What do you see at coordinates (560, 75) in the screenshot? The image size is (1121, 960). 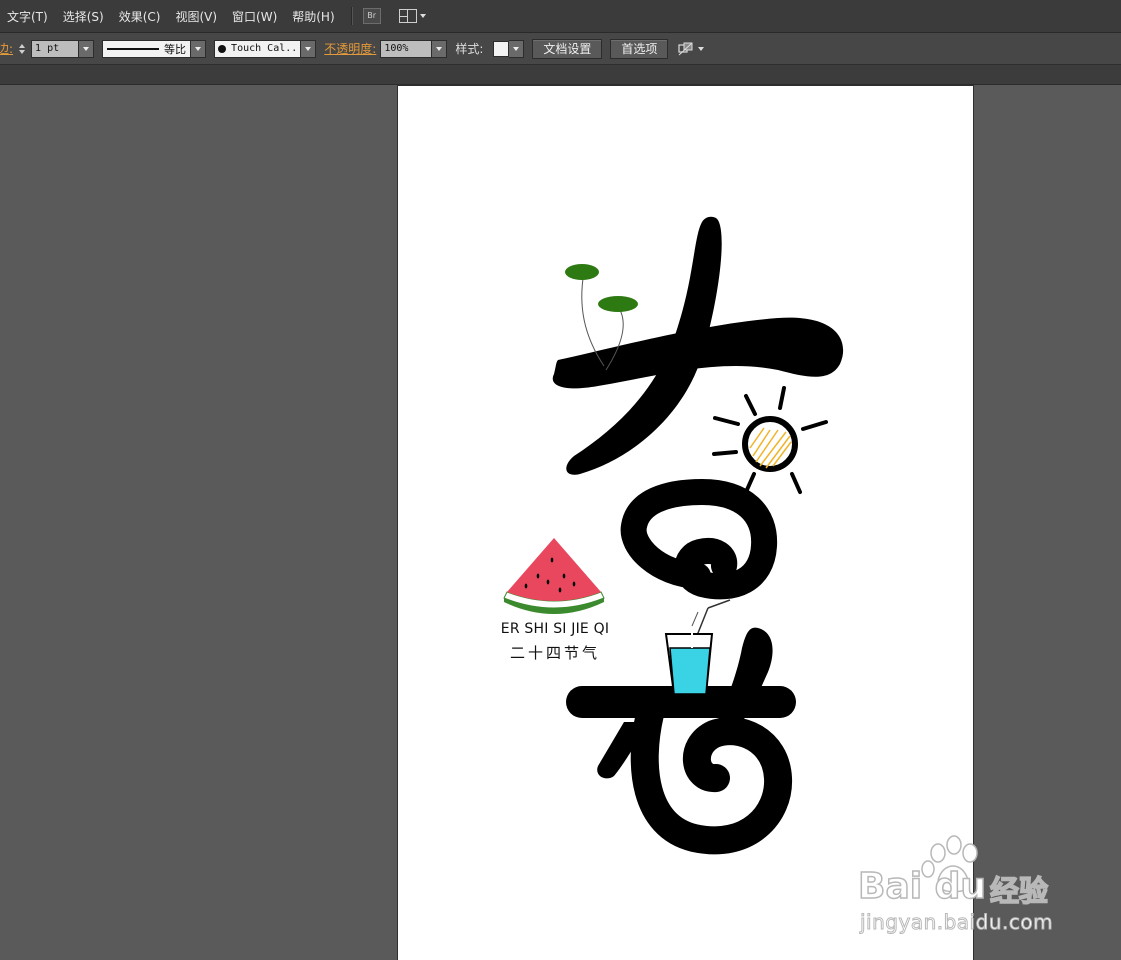 I see `document-tab-strip` at bounding box center [560, 75].